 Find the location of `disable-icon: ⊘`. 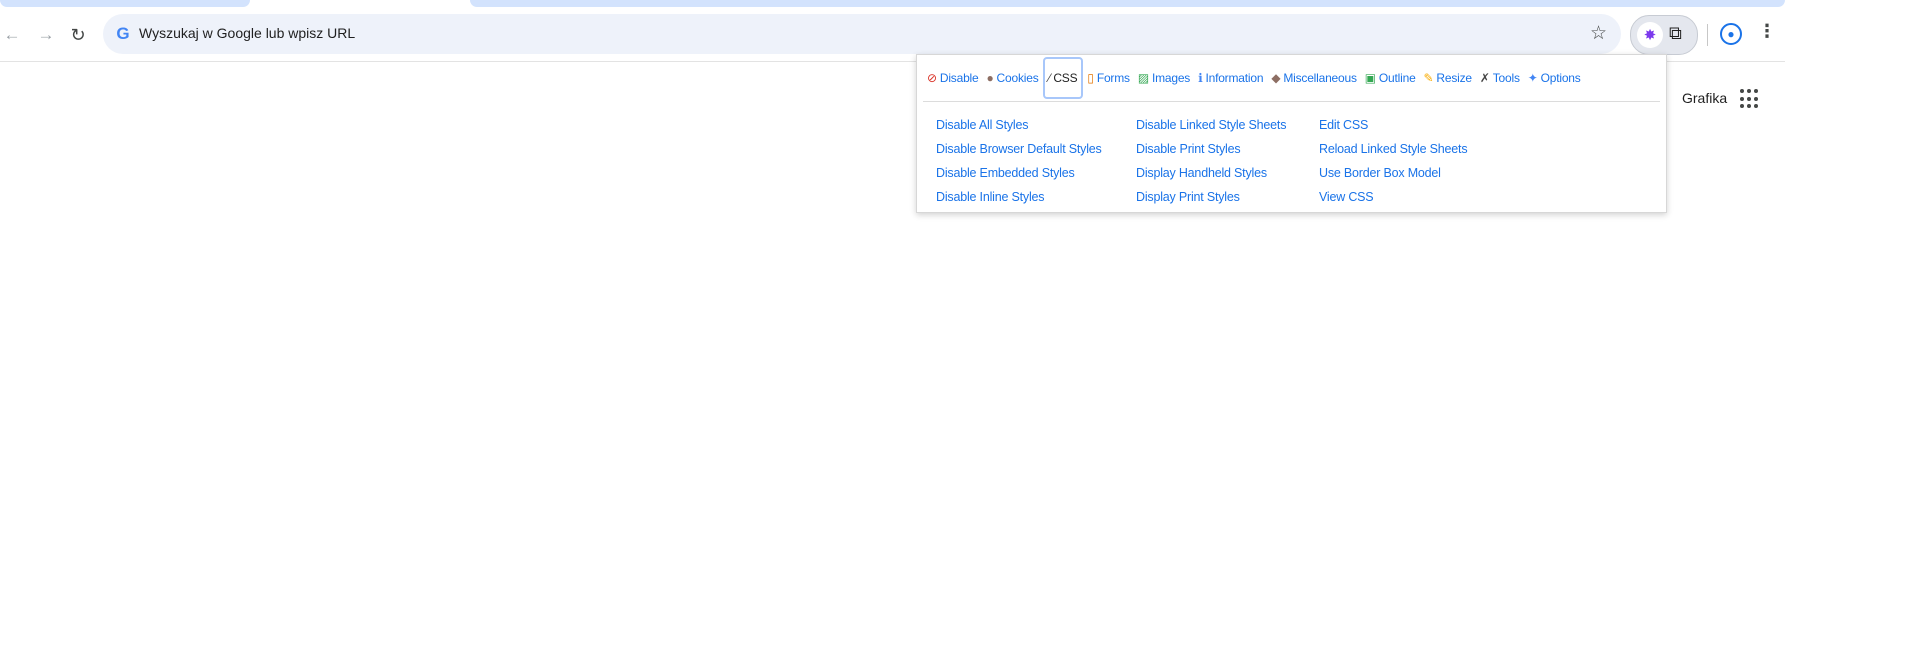

disable-icon: ⊘ is located at coordinates (932, 78).